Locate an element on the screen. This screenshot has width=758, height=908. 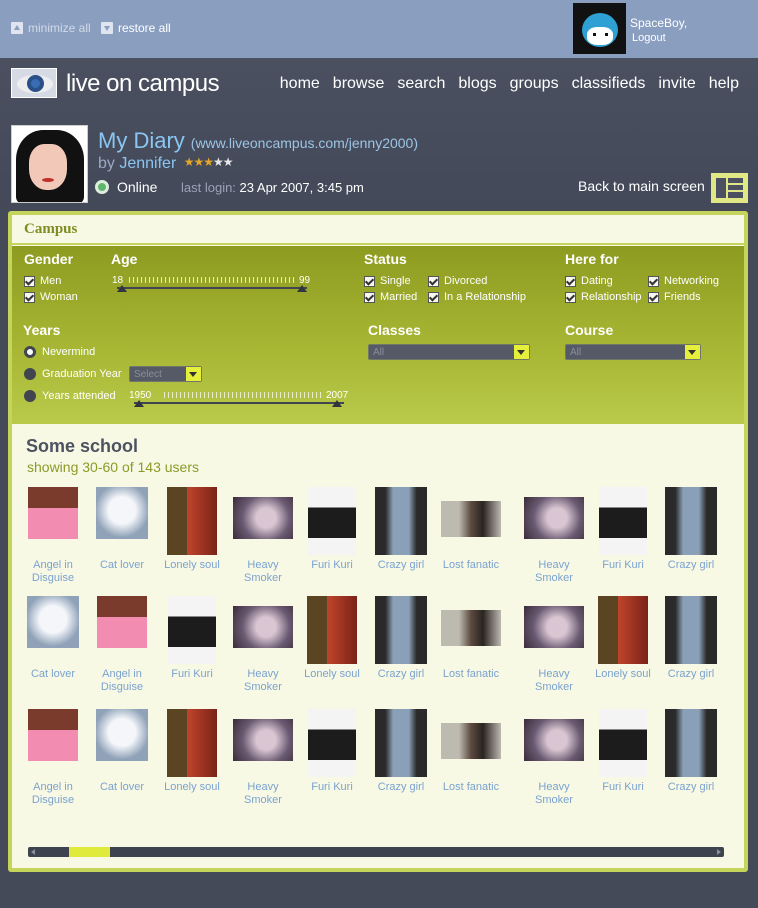
nav-help: help is located at coordinates (724, 84).